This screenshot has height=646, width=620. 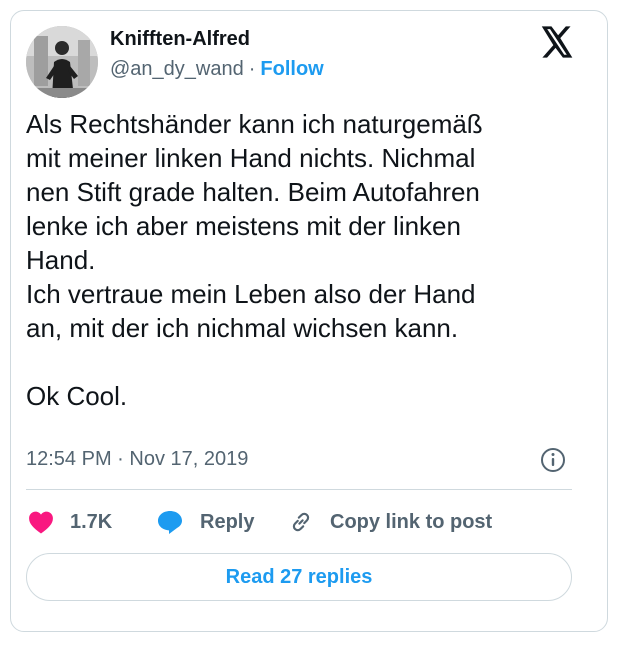 I want to click on profile-photo-icon, so click(x=62, y=62).